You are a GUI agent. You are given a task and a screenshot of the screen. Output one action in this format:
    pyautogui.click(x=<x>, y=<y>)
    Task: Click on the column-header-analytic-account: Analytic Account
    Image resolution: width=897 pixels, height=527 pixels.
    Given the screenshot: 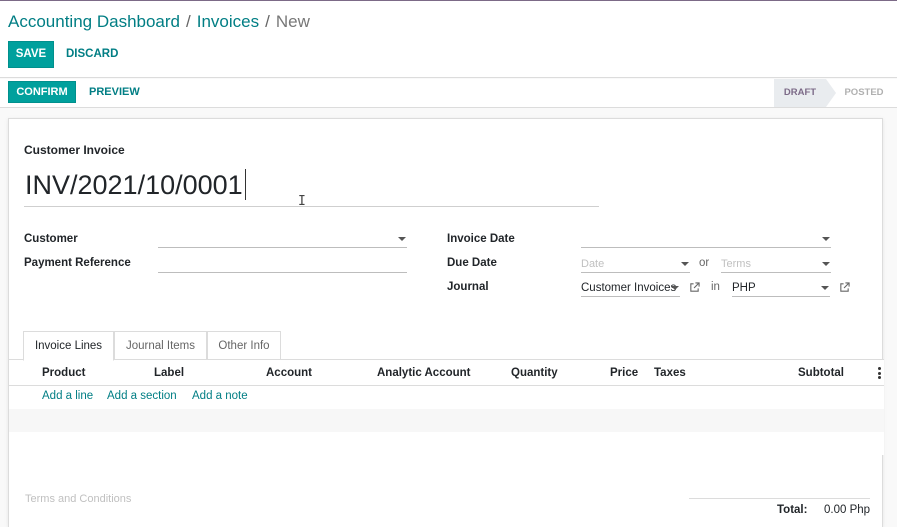 What is the action you would take?
    pyautogui.click(x=424, y=373)
    